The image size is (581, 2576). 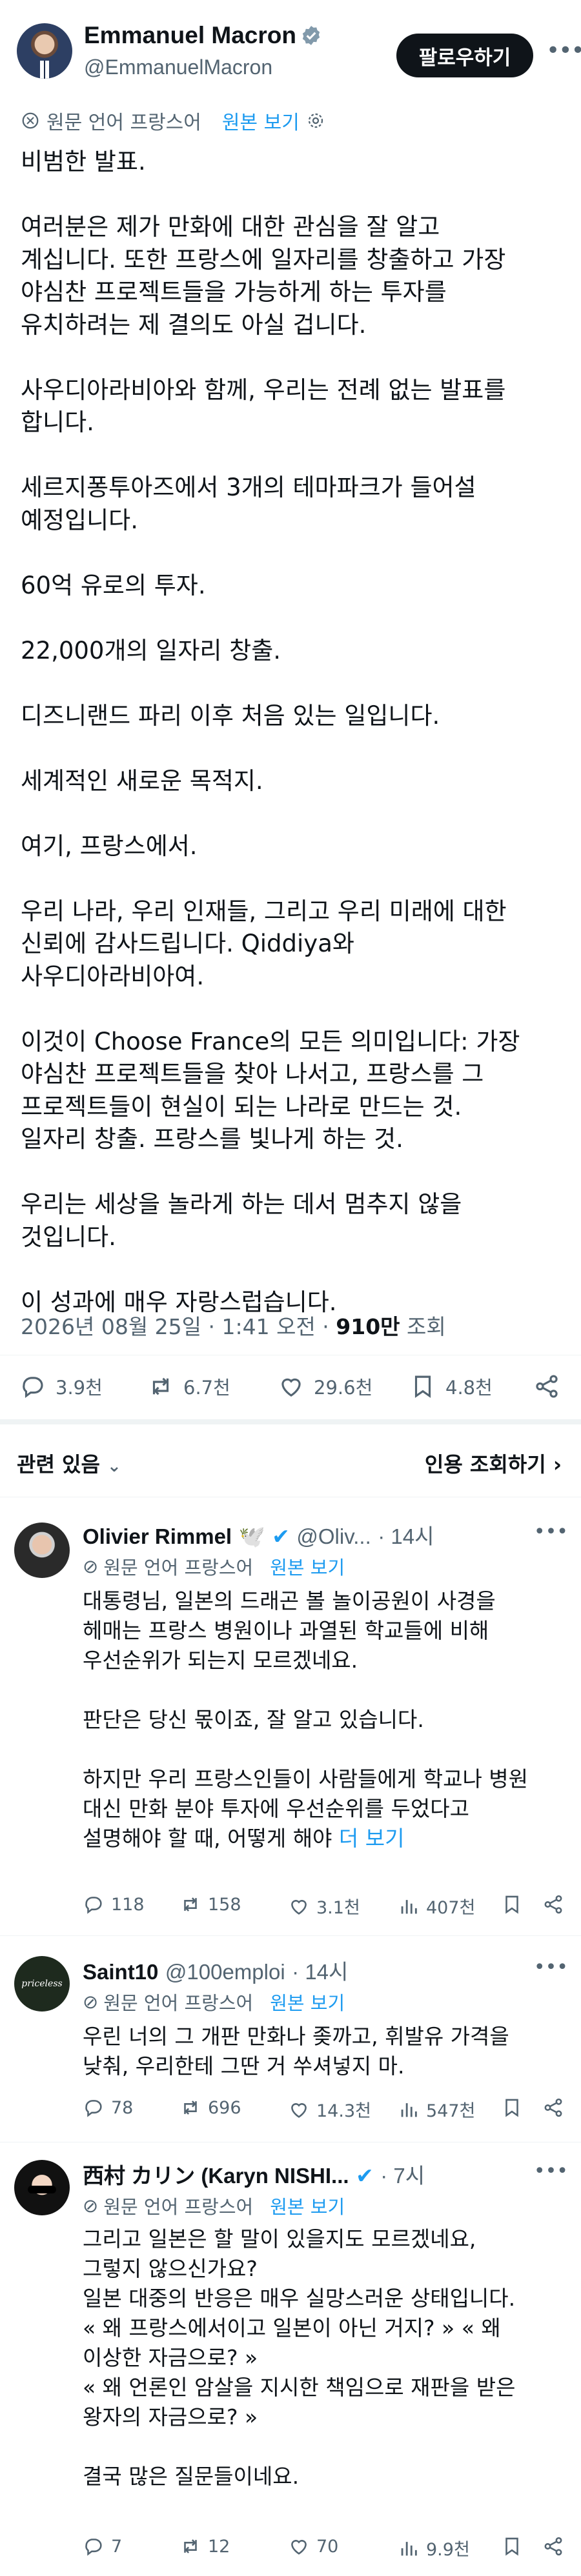 I want to click on author-handle: @EmmanuelMacron, so click(x=178, y=67).